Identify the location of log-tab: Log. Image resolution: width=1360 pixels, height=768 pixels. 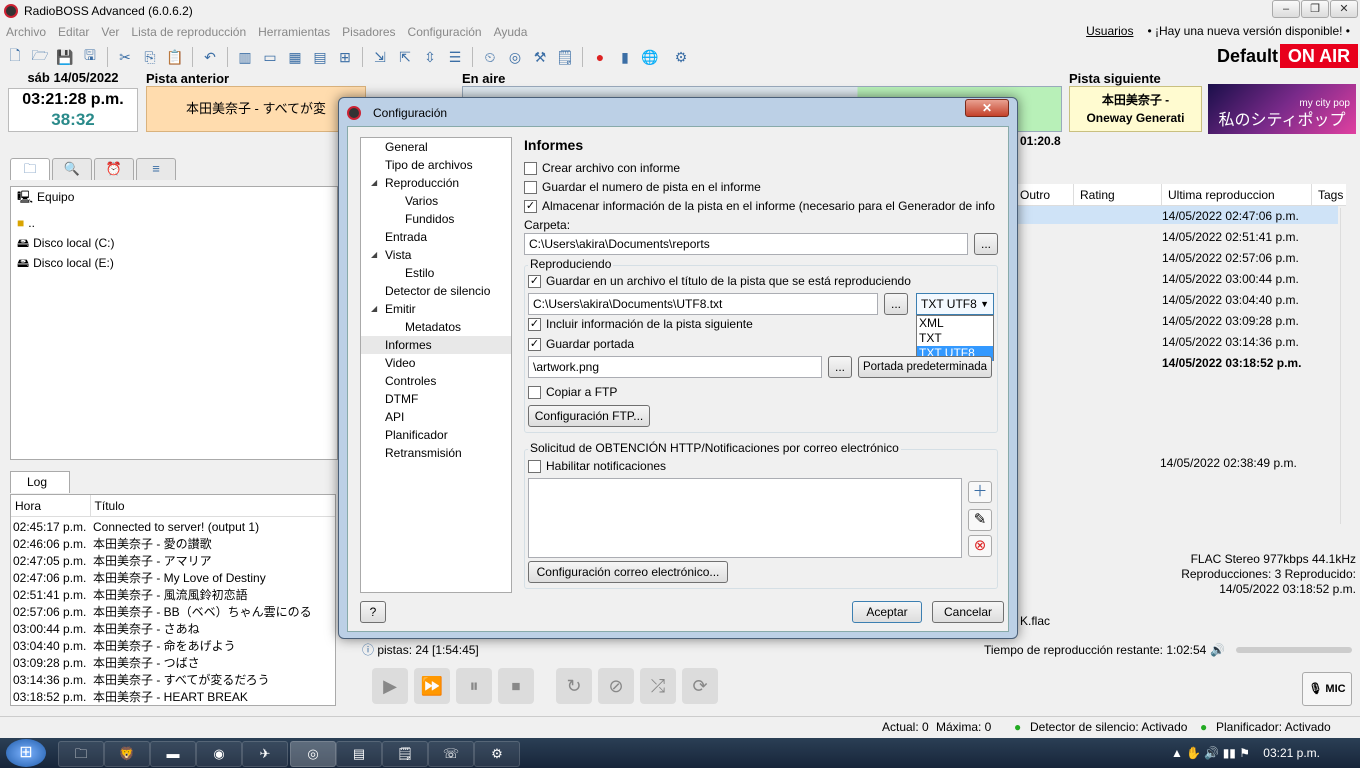
(40, 482).